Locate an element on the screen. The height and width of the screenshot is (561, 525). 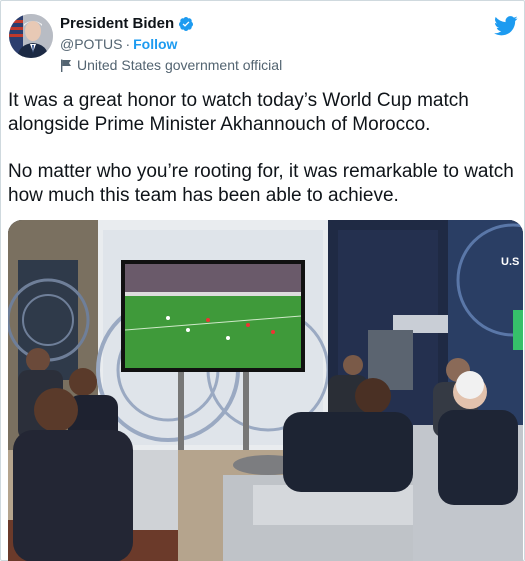
government-label: United States government official is located at coordinates (171, 65).